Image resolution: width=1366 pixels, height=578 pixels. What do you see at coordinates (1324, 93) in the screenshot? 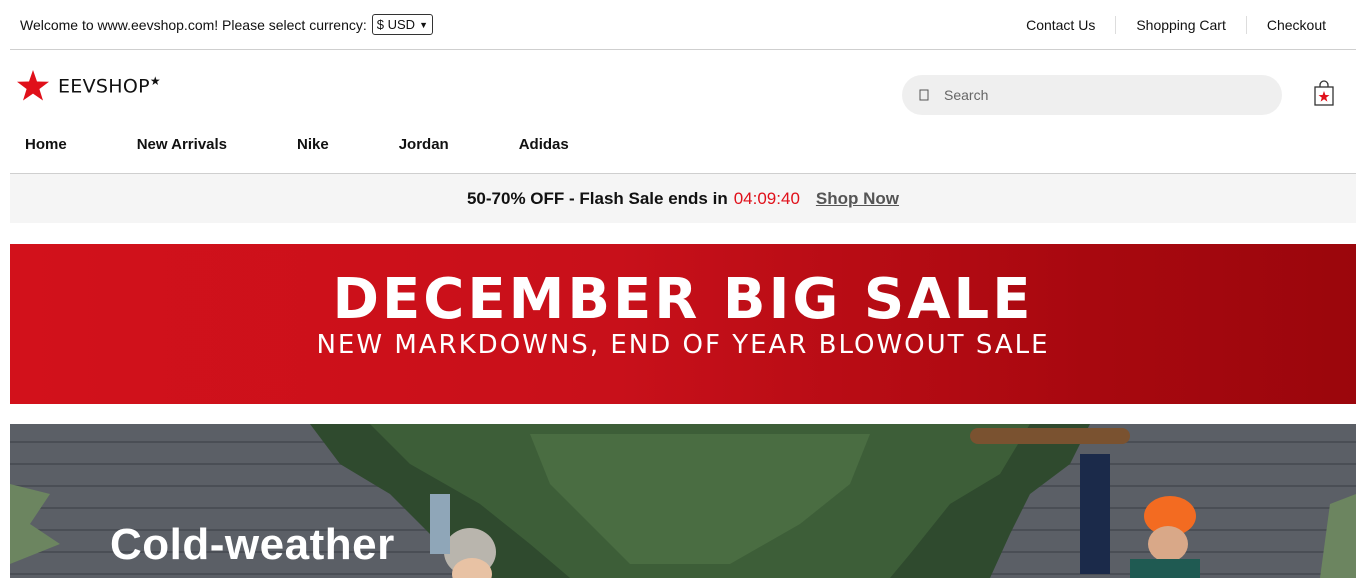
I see `shopping-bag-icon` at bounding box center [1324, 93].